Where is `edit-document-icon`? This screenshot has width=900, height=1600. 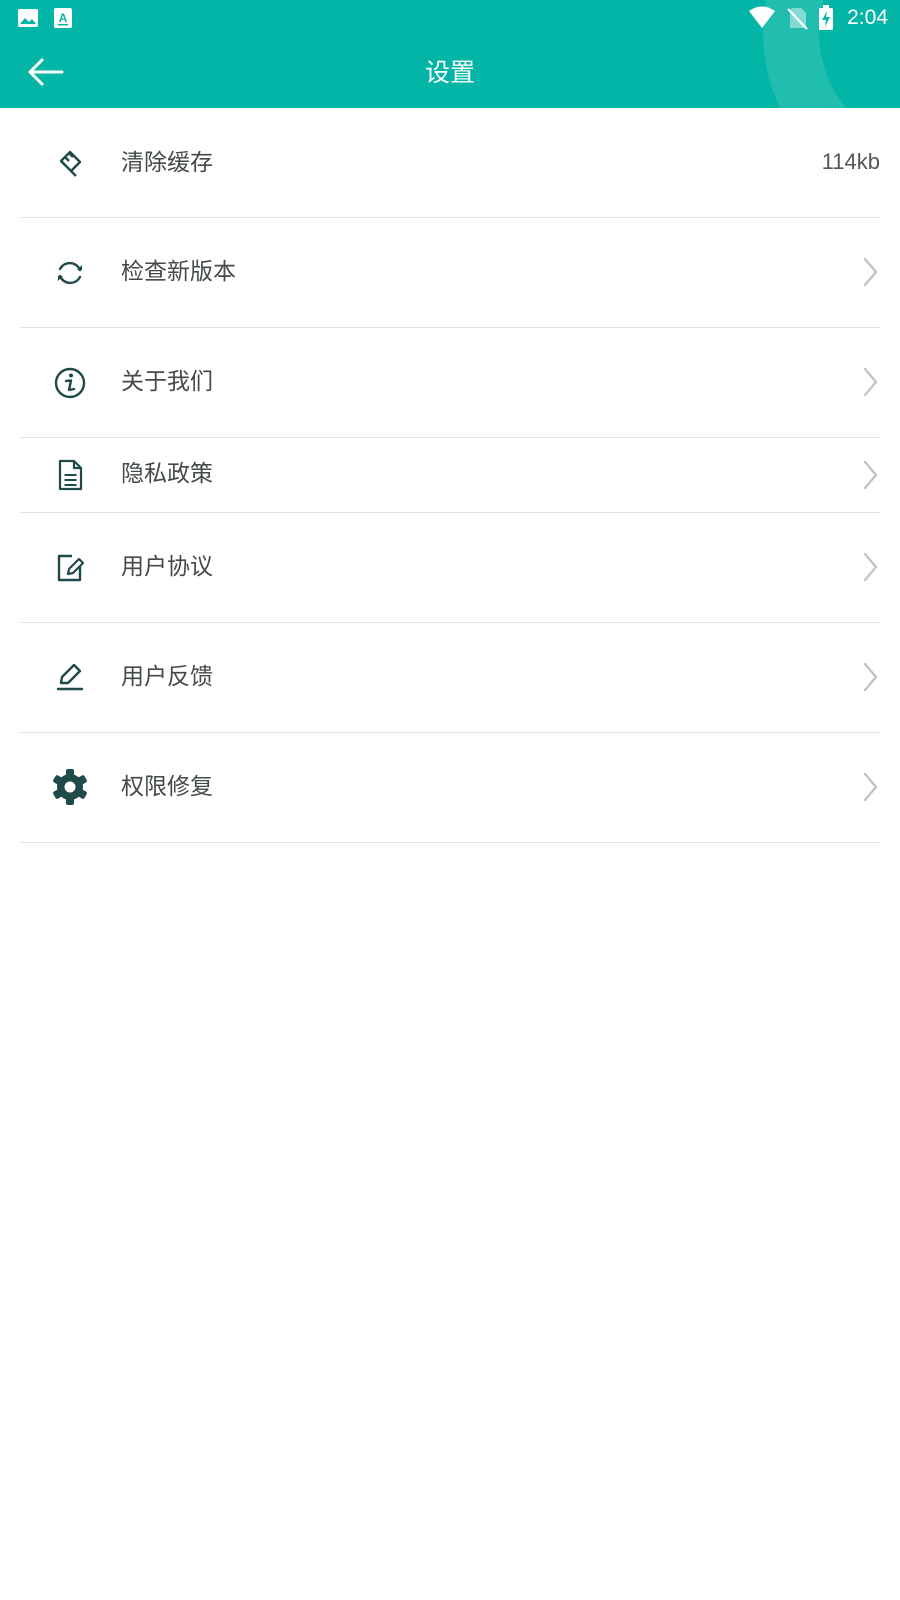
edit-document-icon is located at coordinates (71, 568).